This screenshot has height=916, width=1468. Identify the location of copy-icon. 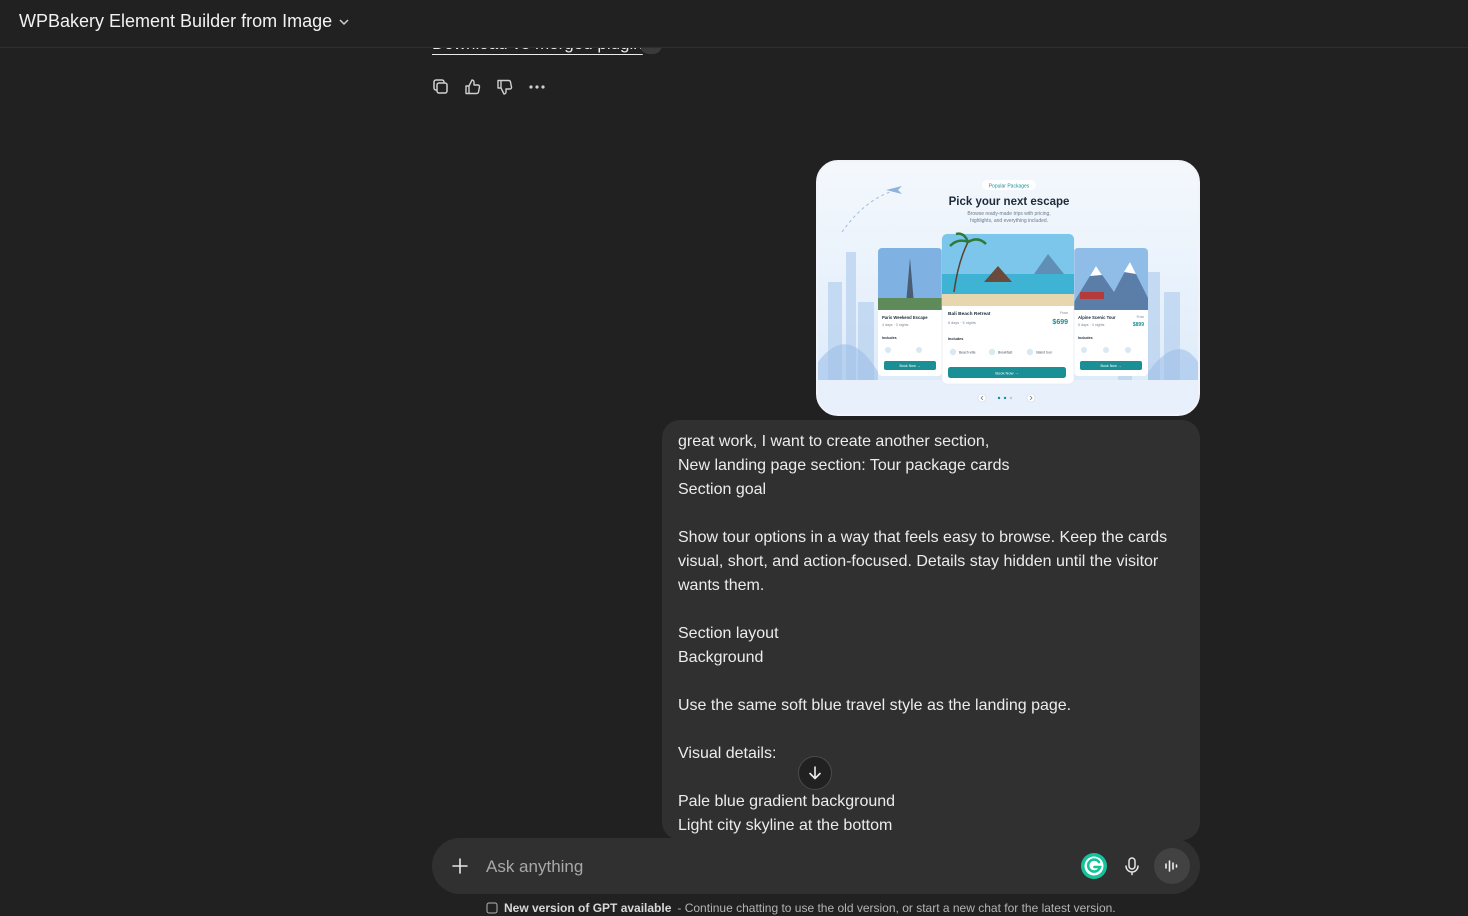
(440, 86).